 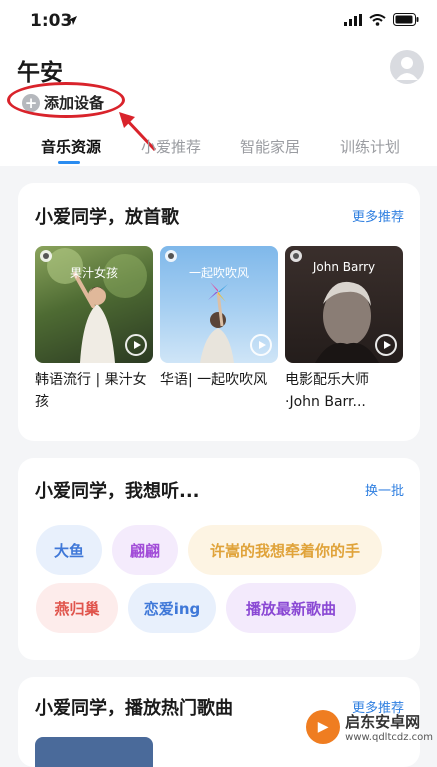 I want to click on song-chip: 大鱼, so click(x=69, y=550).